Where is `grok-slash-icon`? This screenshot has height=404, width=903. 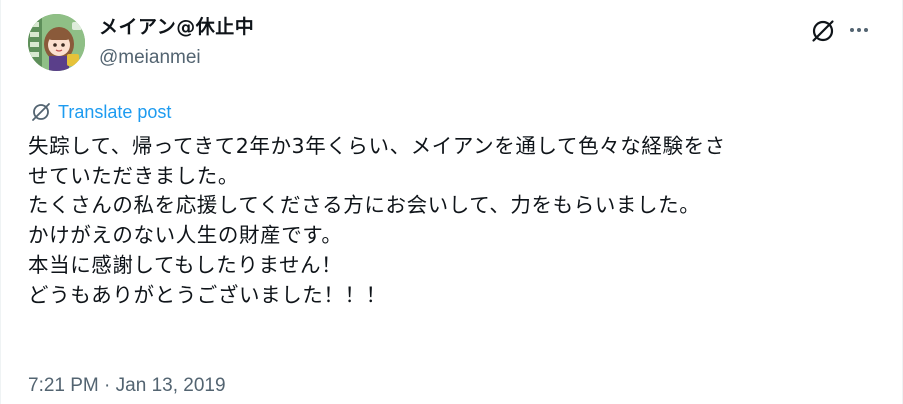
grok-slash-icon is located at coordinates (823, 31).